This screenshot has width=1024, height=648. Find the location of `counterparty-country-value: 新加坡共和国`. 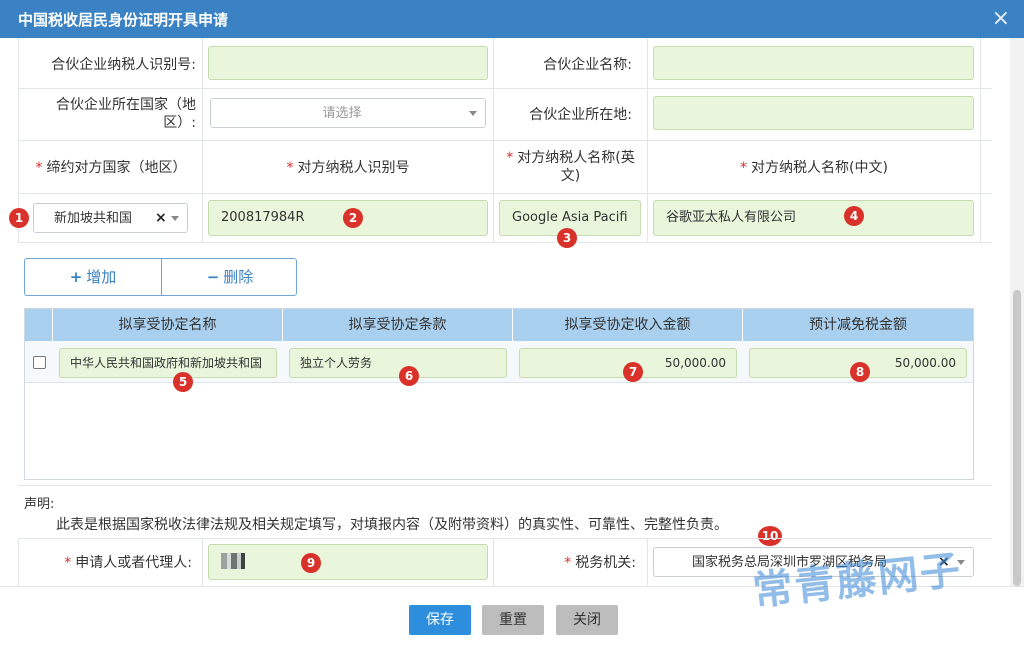

counterparty-country-value: 新加坡共和国 is located at coordinates (93, 218).